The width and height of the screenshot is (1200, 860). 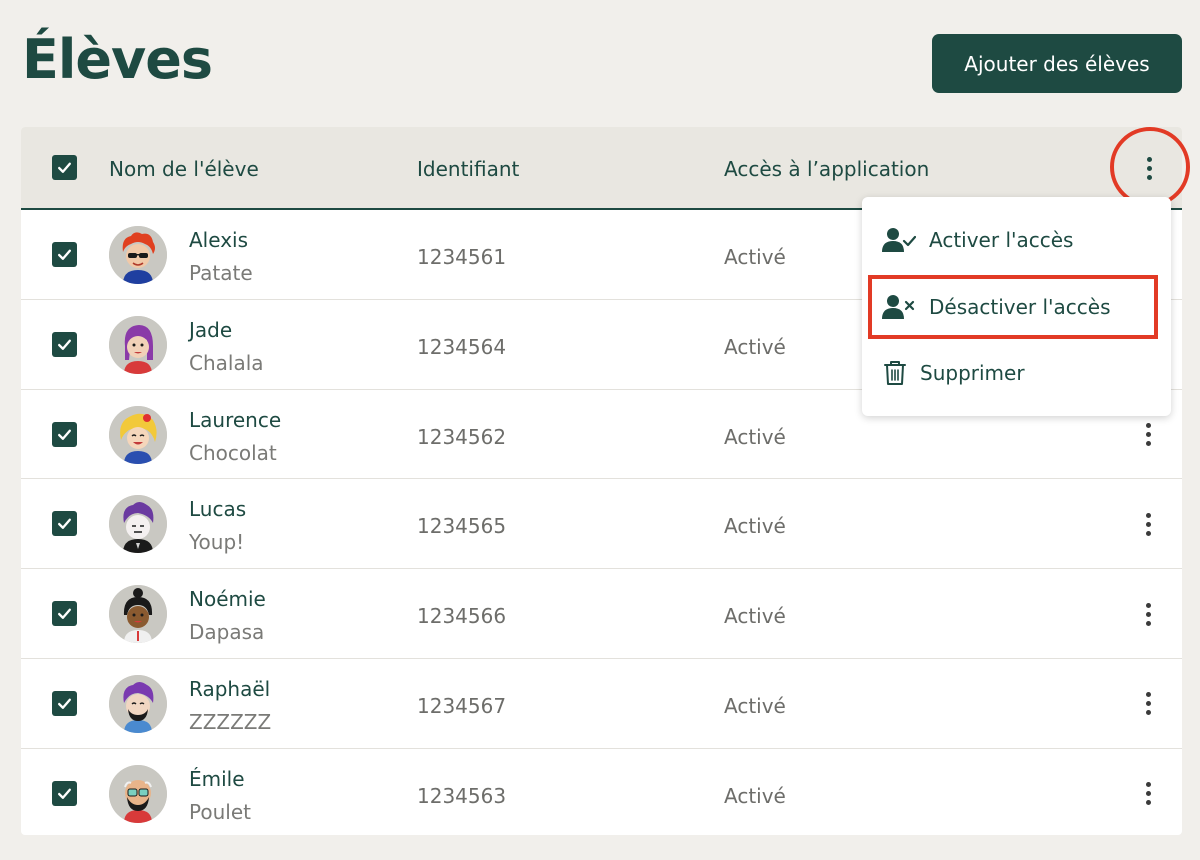 I want to click on avatar-blonde-hair-flower-icon, so click(x=138, y=434).